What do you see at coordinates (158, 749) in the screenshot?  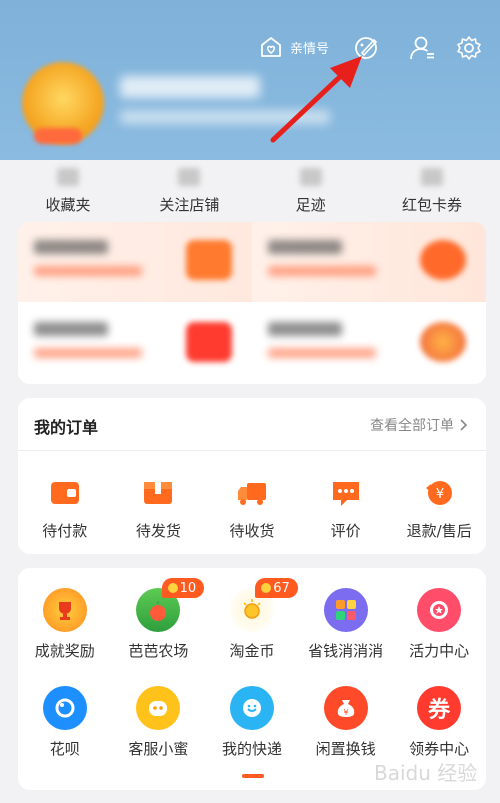 I see `tool-label: 客服小蜜` at bounding box center [158, 749].